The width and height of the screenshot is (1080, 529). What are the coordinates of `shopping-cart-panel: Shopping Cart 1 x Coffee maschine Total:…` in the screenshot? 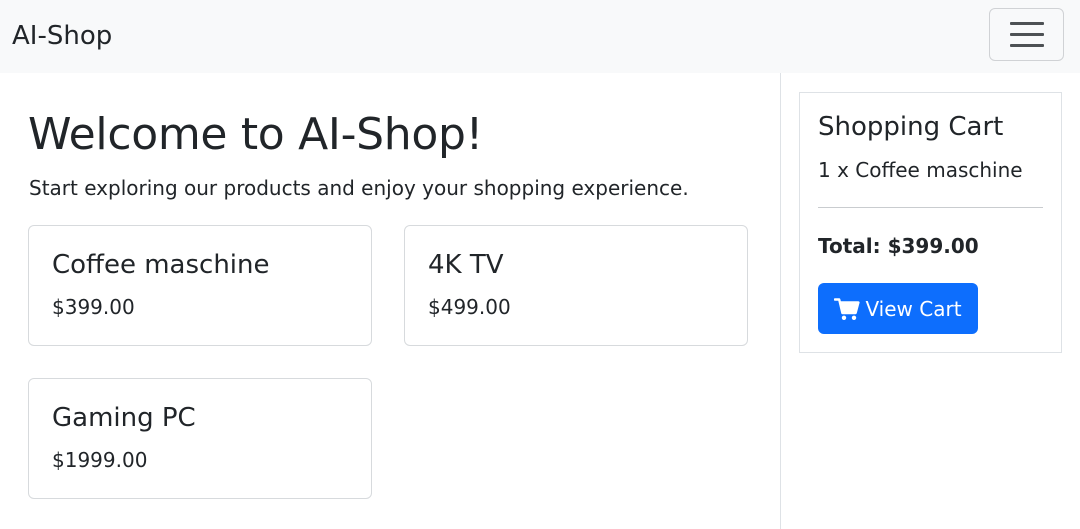 It's located at (930, 222).